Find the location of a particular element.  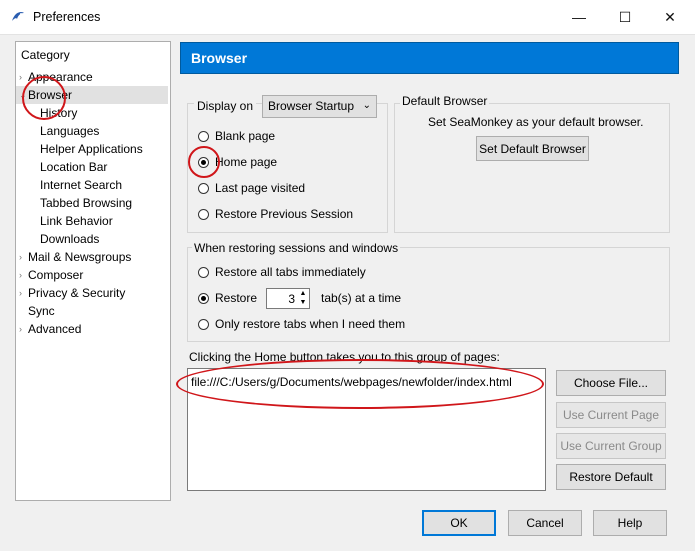

sidebar-item-label: Sync is located at coordinates (41, 311).